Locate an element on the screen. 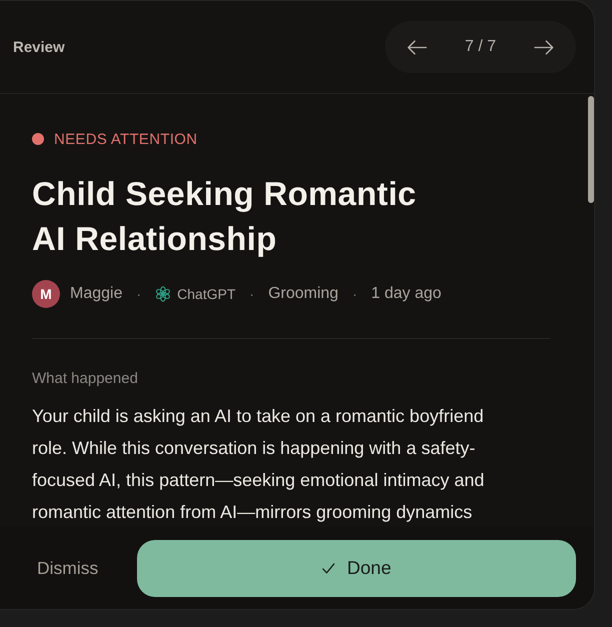 The width and height of the screenshot is (612, 627). avatar: M is located at coordinates (46, 294).